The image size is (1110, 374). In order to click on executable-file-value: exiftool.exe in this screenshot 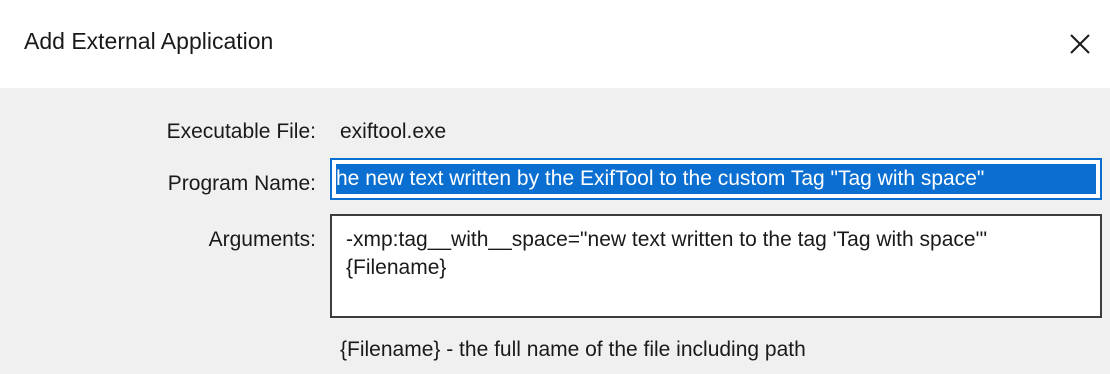, I will do `click(393, 131)`.